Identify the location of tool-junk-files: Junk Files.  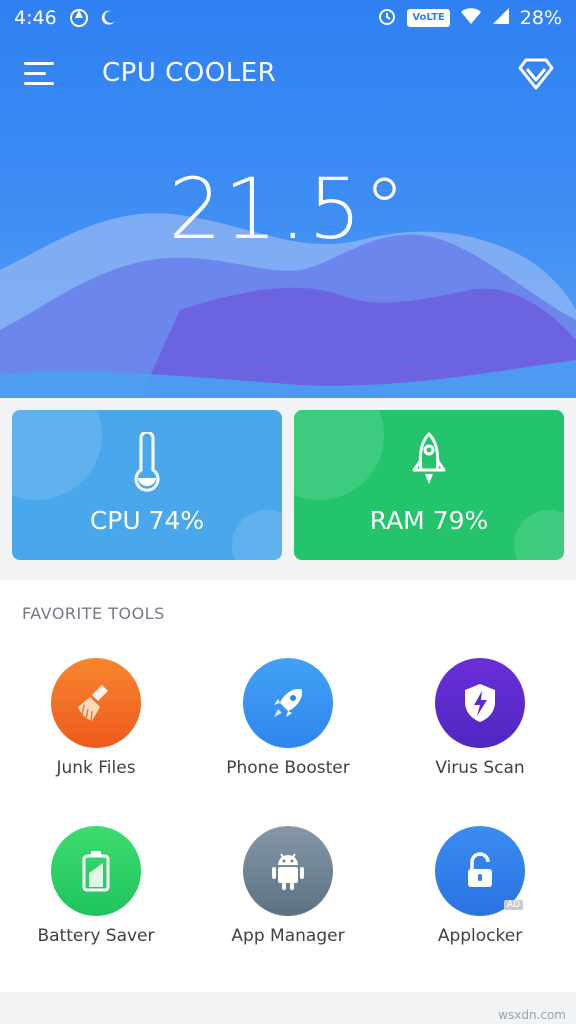
(96, 733).